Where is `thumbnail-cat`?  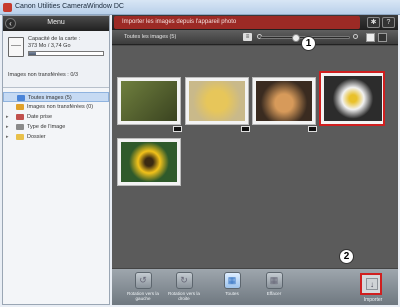 thumbnail-cat is located at coordinates (149, 104).